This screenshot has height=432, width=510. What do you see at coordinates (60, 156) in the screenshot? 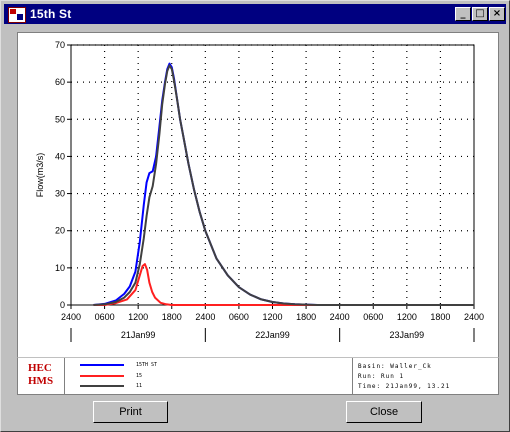
I see `y-tick-label: 40` at bounding box center [60, 156].